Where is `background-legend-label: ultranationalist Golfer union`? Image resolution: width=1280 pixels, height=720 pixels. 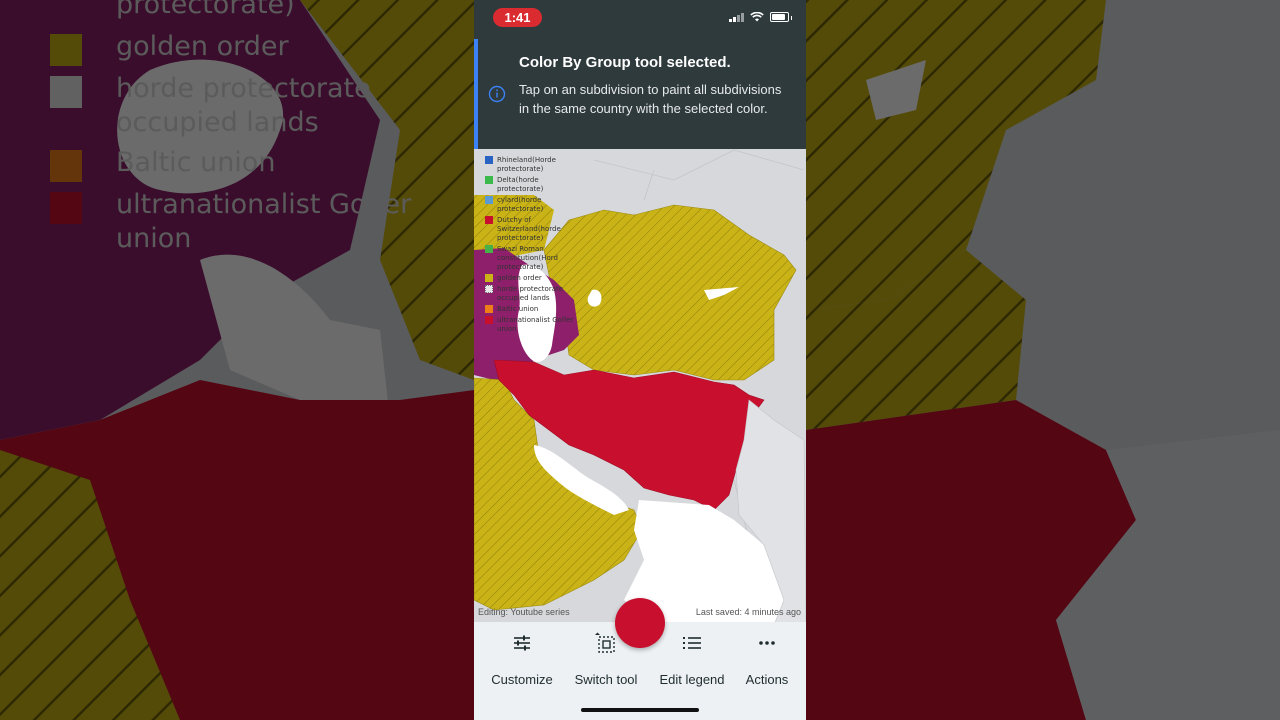
background-legend-label: ultranationalist Golfer union is located at coordinates (264, 221).